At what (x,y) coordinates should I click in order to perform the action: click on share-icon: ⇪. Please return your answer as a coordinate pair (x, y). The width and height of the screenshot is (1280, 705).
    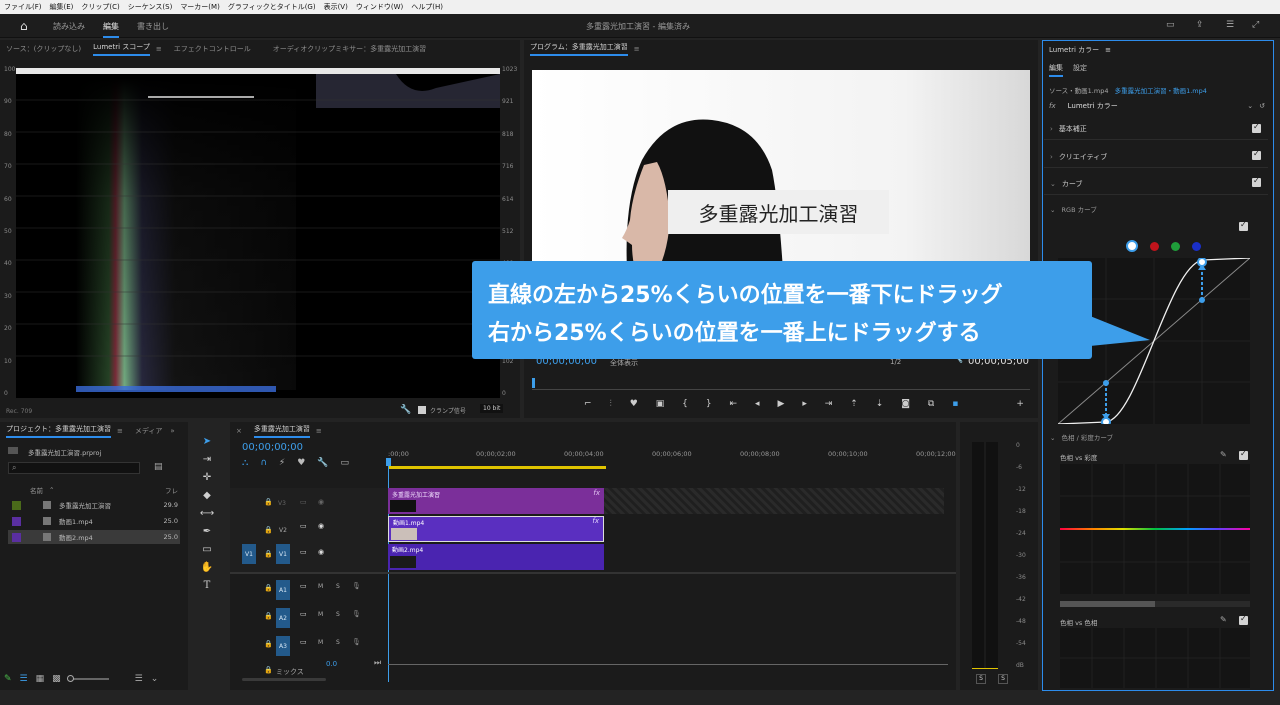
    Looking at the image, I should click on (1200, 25).